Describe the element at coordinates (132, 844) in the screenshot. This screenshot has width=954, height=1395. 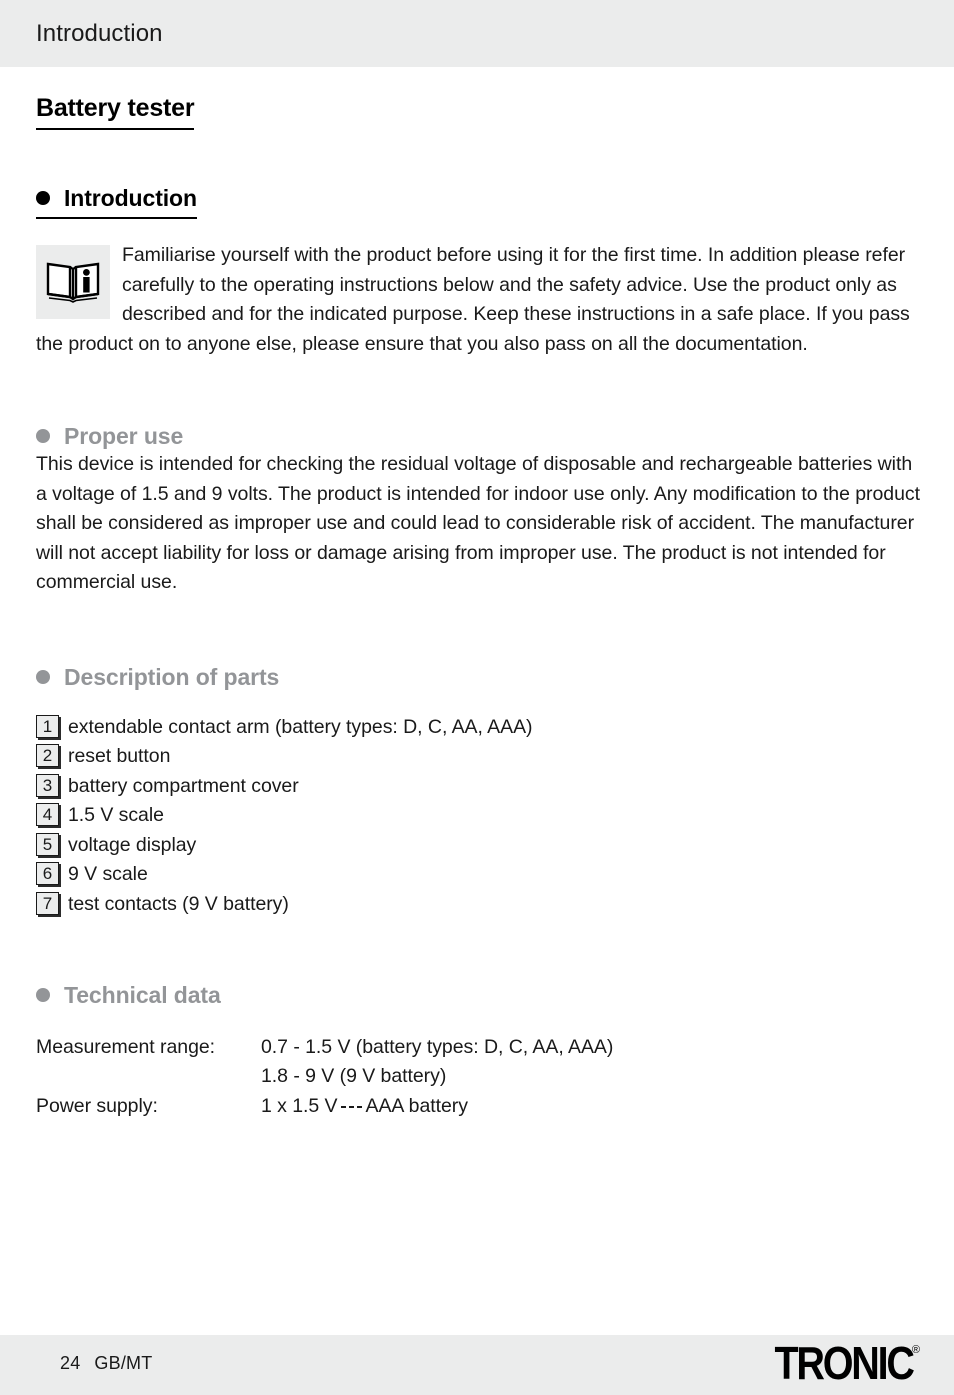
I see `part-label: voltage display` at that location.